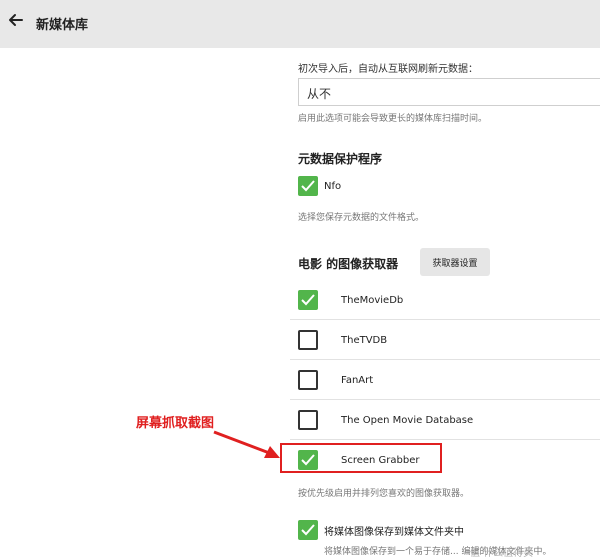 This screenshot has height=560, width=600. Describe the element at coordinates (393, 119) in the screenshot. I see `metadata-refresh-hint: 启用此选项可能会导致更长的媒体库扫描时间。` at that location.